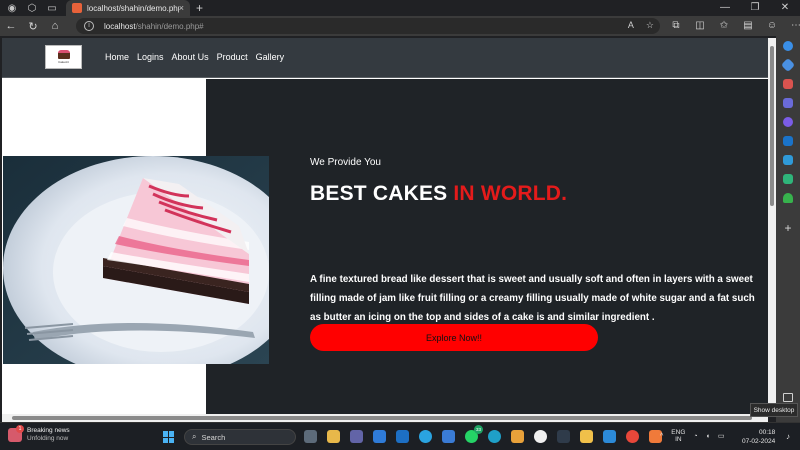 The height and width of the screenshot is (450, 800). What do you see at coordinates (725, 8) in the screenshot?
I see `minimize-button: —` at bounding box center [725, 8].